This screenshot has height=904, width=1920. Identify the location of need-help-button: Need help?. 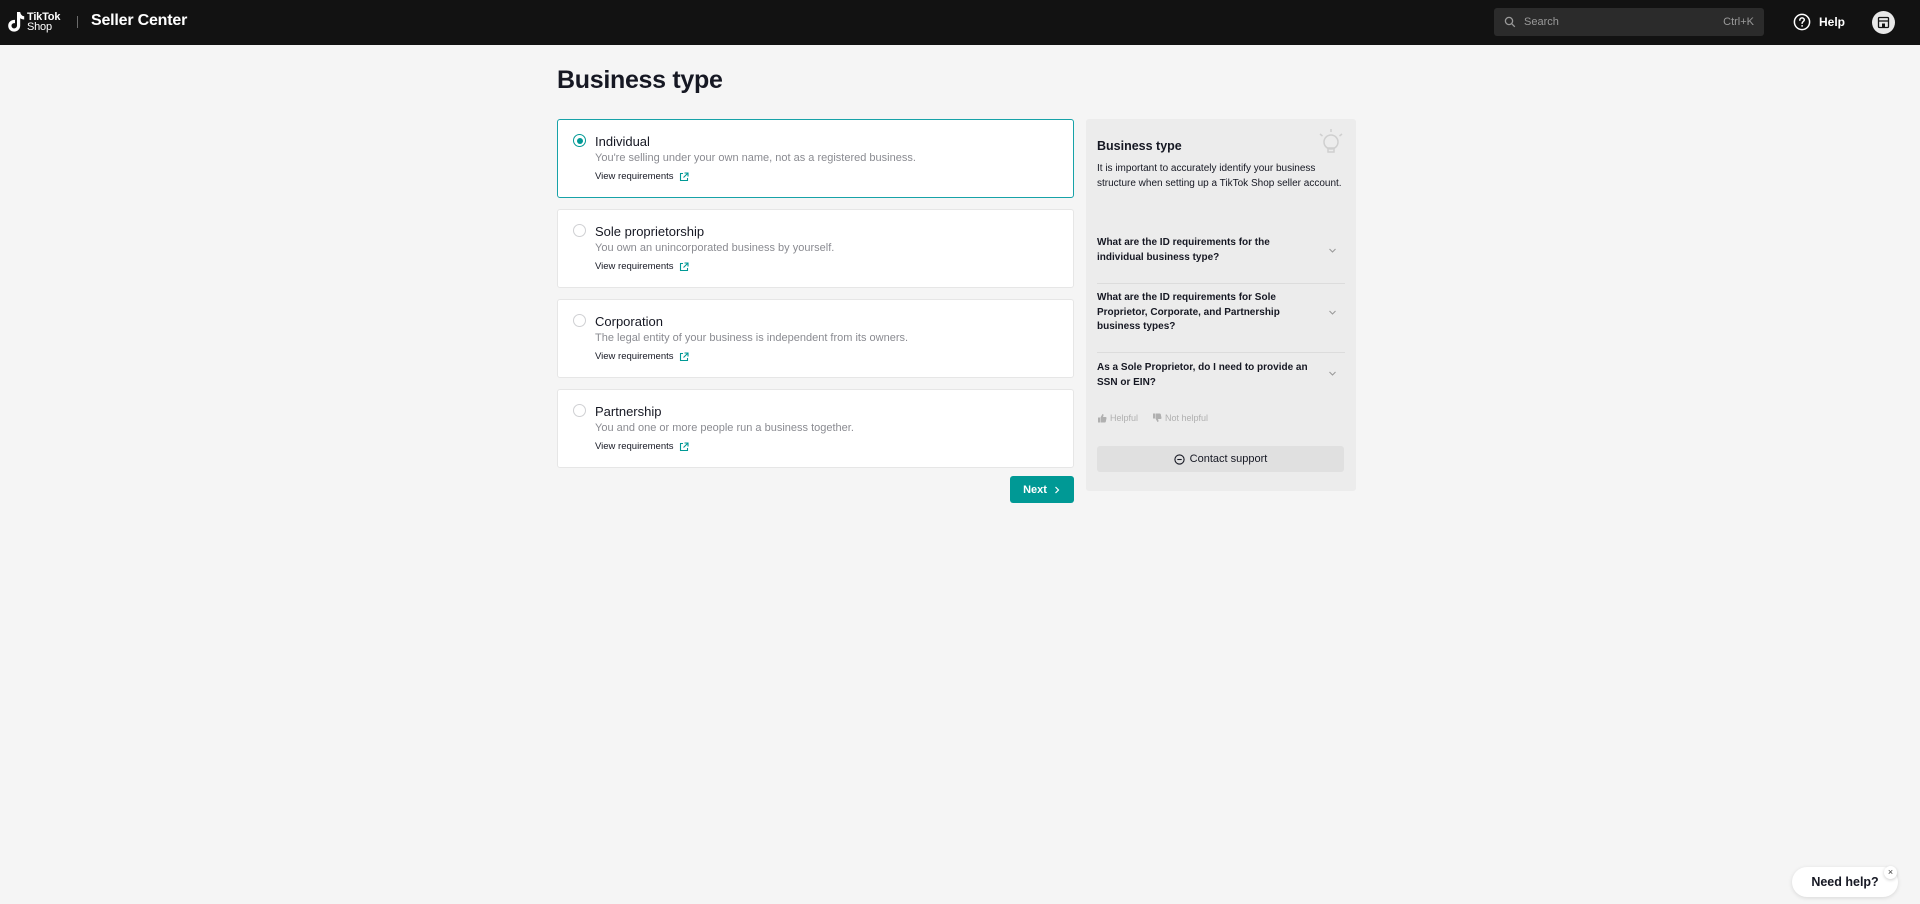
(1845, 882).